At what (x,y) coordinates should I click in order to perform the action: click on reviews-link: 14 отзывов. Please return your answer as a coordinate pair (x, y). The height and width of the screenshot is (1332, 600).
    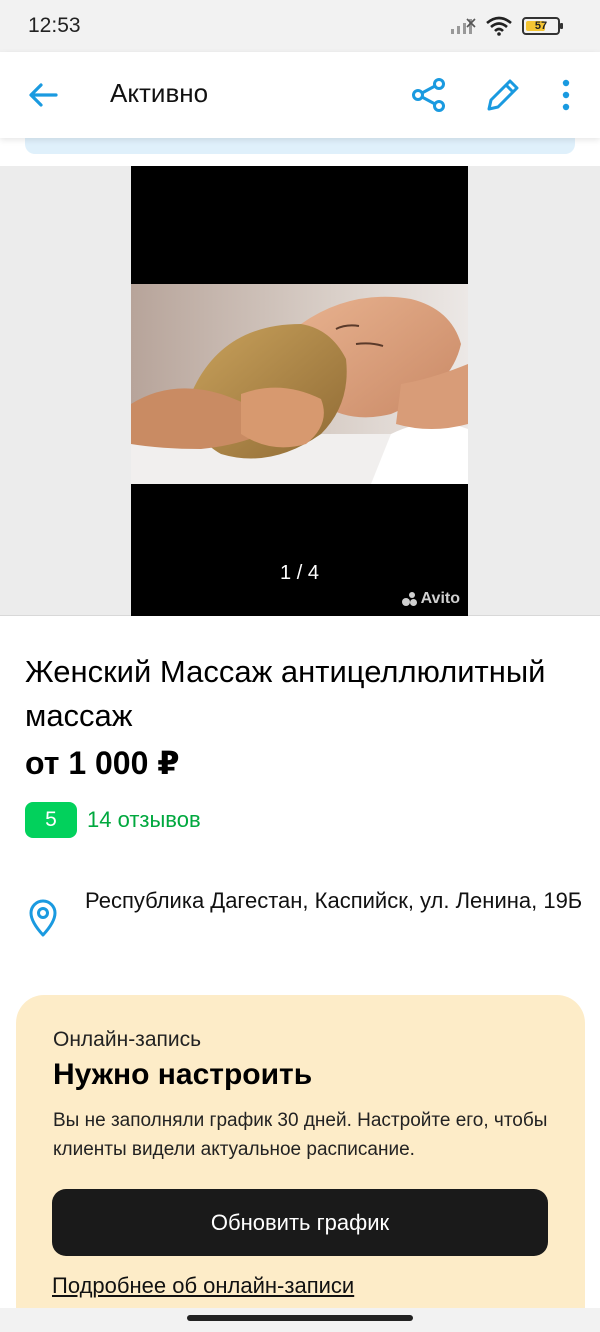
    Looking at the image, I should click on (144, 820).